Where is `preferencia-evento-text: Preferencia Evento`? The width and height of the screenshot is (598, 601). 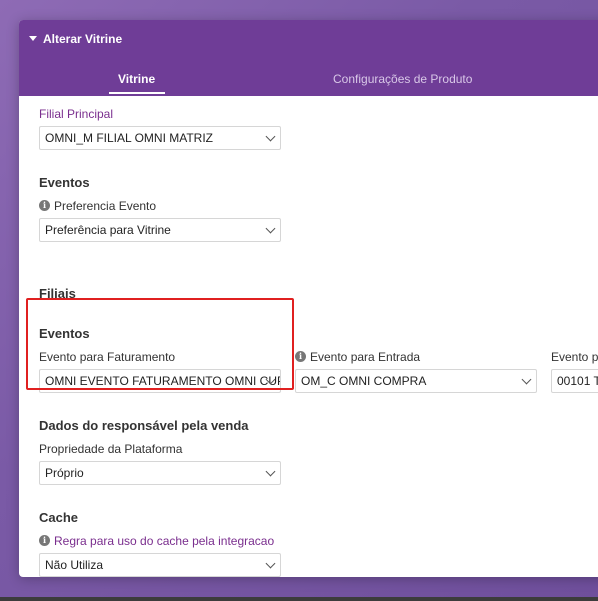
preferencia-evento-text: Preferencia Evento is located at coordinates (105, 206).